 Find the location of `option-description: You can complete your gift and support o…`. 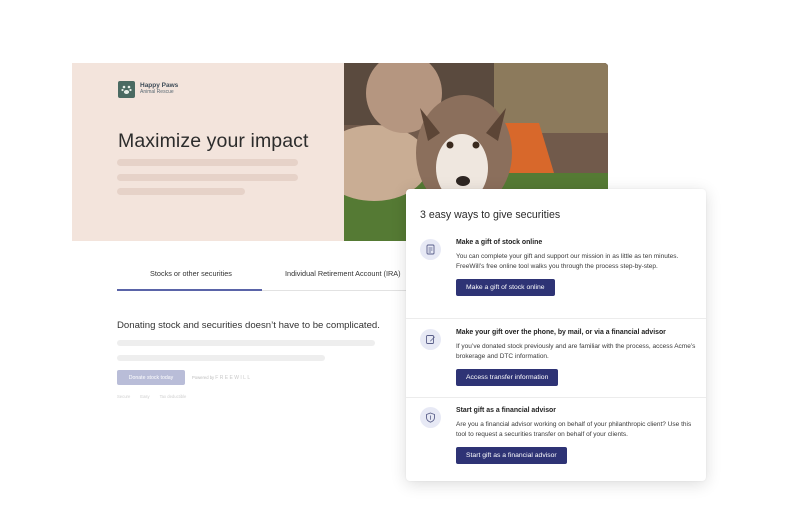

option-description: You can complete your gift and support o… is located at coordinates (567, 262).